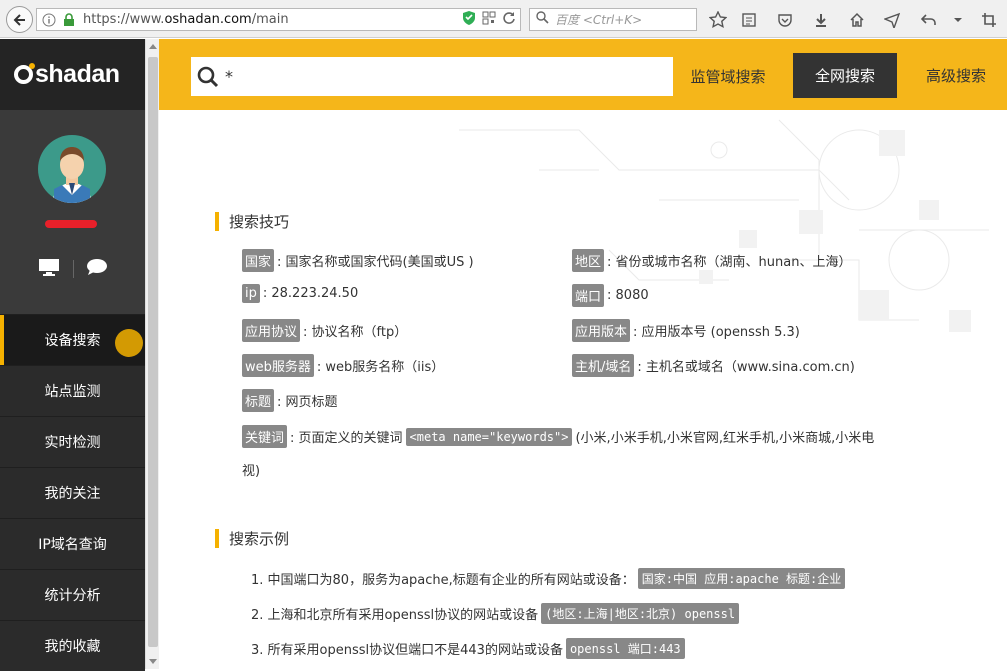 Image resolution: width=1007 pixels, height=671 pixels. I want to click on browser-search-bar: 百度 <Ctrl+K>, so click(613, 19).